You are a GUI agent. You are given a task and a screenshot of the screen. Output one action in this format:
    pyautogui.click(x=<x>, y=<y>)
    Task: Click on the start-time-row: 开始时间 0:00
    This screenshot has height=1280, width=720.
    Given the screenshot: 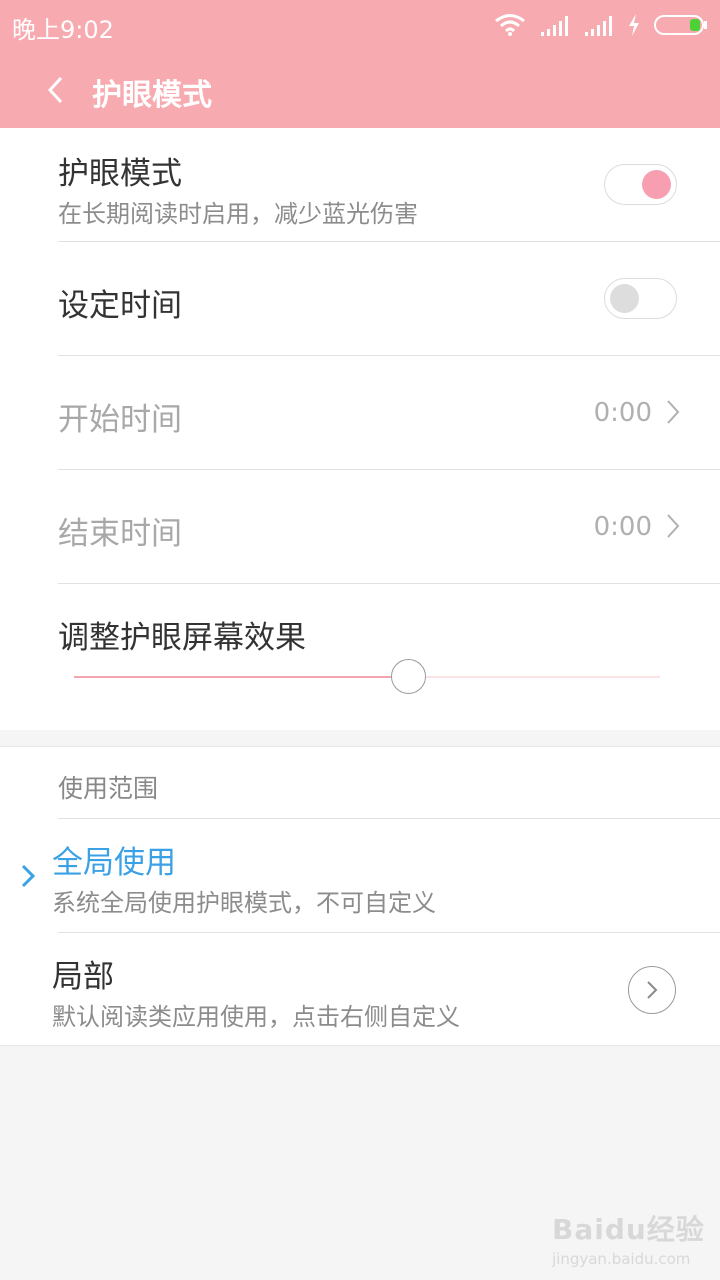 What is the action you would take?
    pyautogui.click(x=360, y=413)
    